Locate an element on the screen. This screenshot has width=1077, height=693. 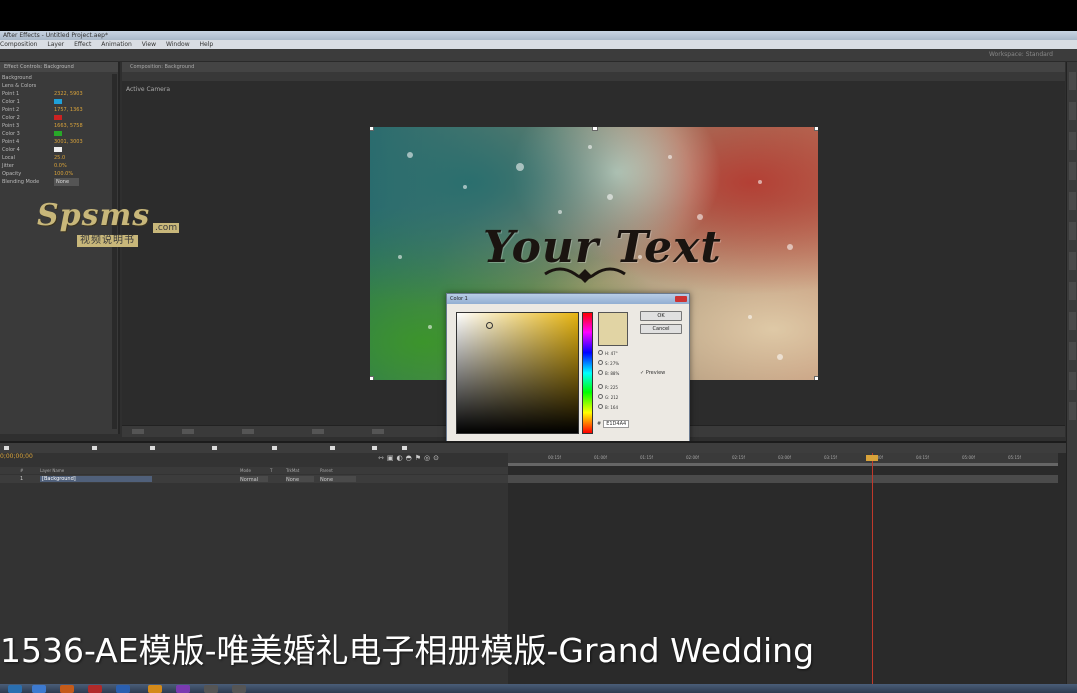
prop-value: 3001, 3003 is located at coordinates (68, 142).